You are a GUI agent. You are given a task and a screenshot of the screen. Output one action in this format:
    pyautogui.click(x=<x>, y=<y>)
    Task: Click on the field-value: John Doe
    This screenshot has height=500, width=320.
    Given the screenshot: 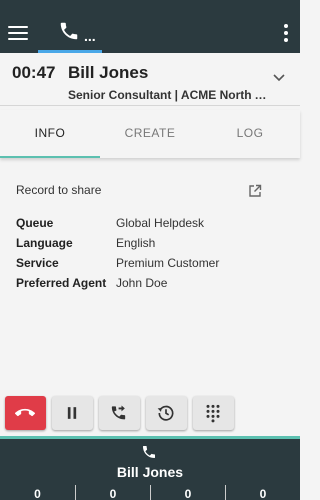 What is the action you would take?
    pyautogui.click(x=142, y=283)
    